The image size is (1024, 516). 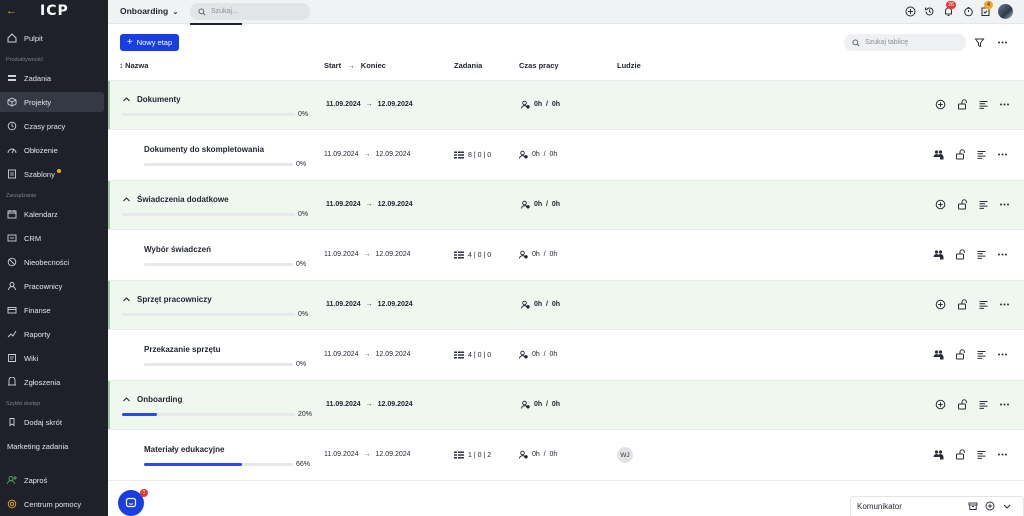 I want to click on sidebar-item-zgloszenia: Zgłoszenia, so click(x=52, y=382).